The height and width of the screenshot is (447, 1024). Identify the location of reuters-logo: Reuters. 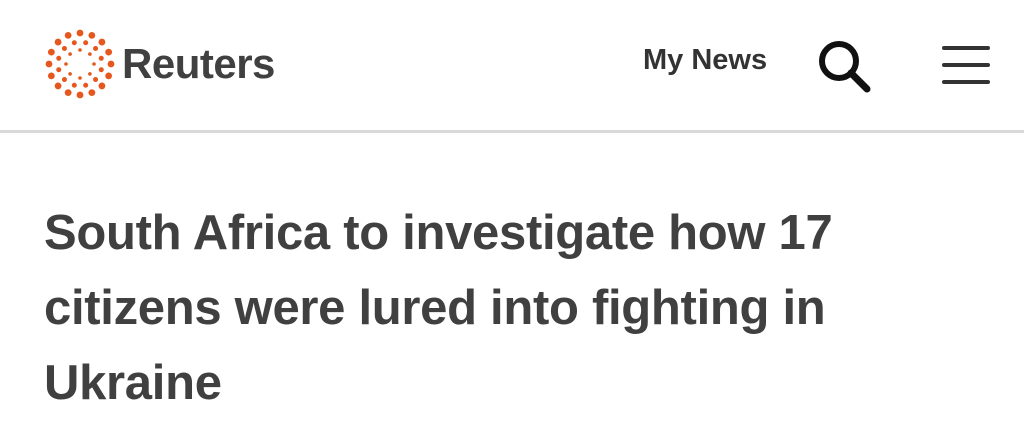
(159, 64).